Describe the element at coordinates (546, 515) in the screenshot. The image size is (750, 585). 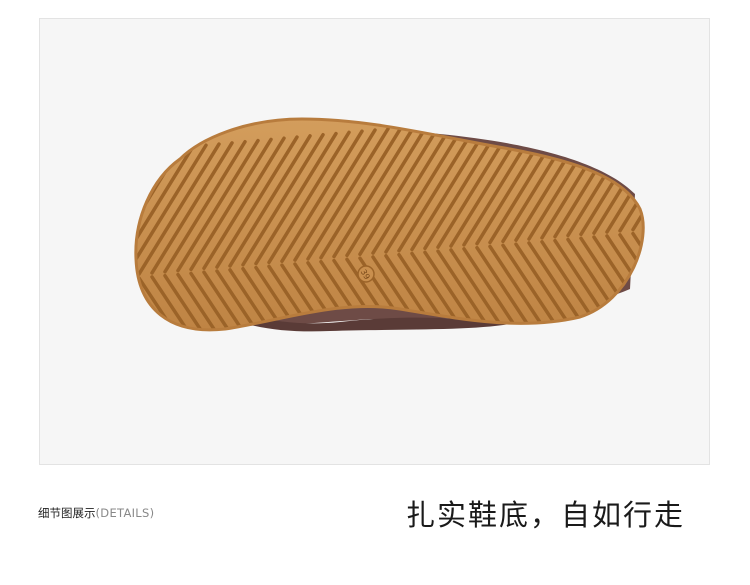
I see `headline-slogan: 扎实鞋底，自如行走` at that location.